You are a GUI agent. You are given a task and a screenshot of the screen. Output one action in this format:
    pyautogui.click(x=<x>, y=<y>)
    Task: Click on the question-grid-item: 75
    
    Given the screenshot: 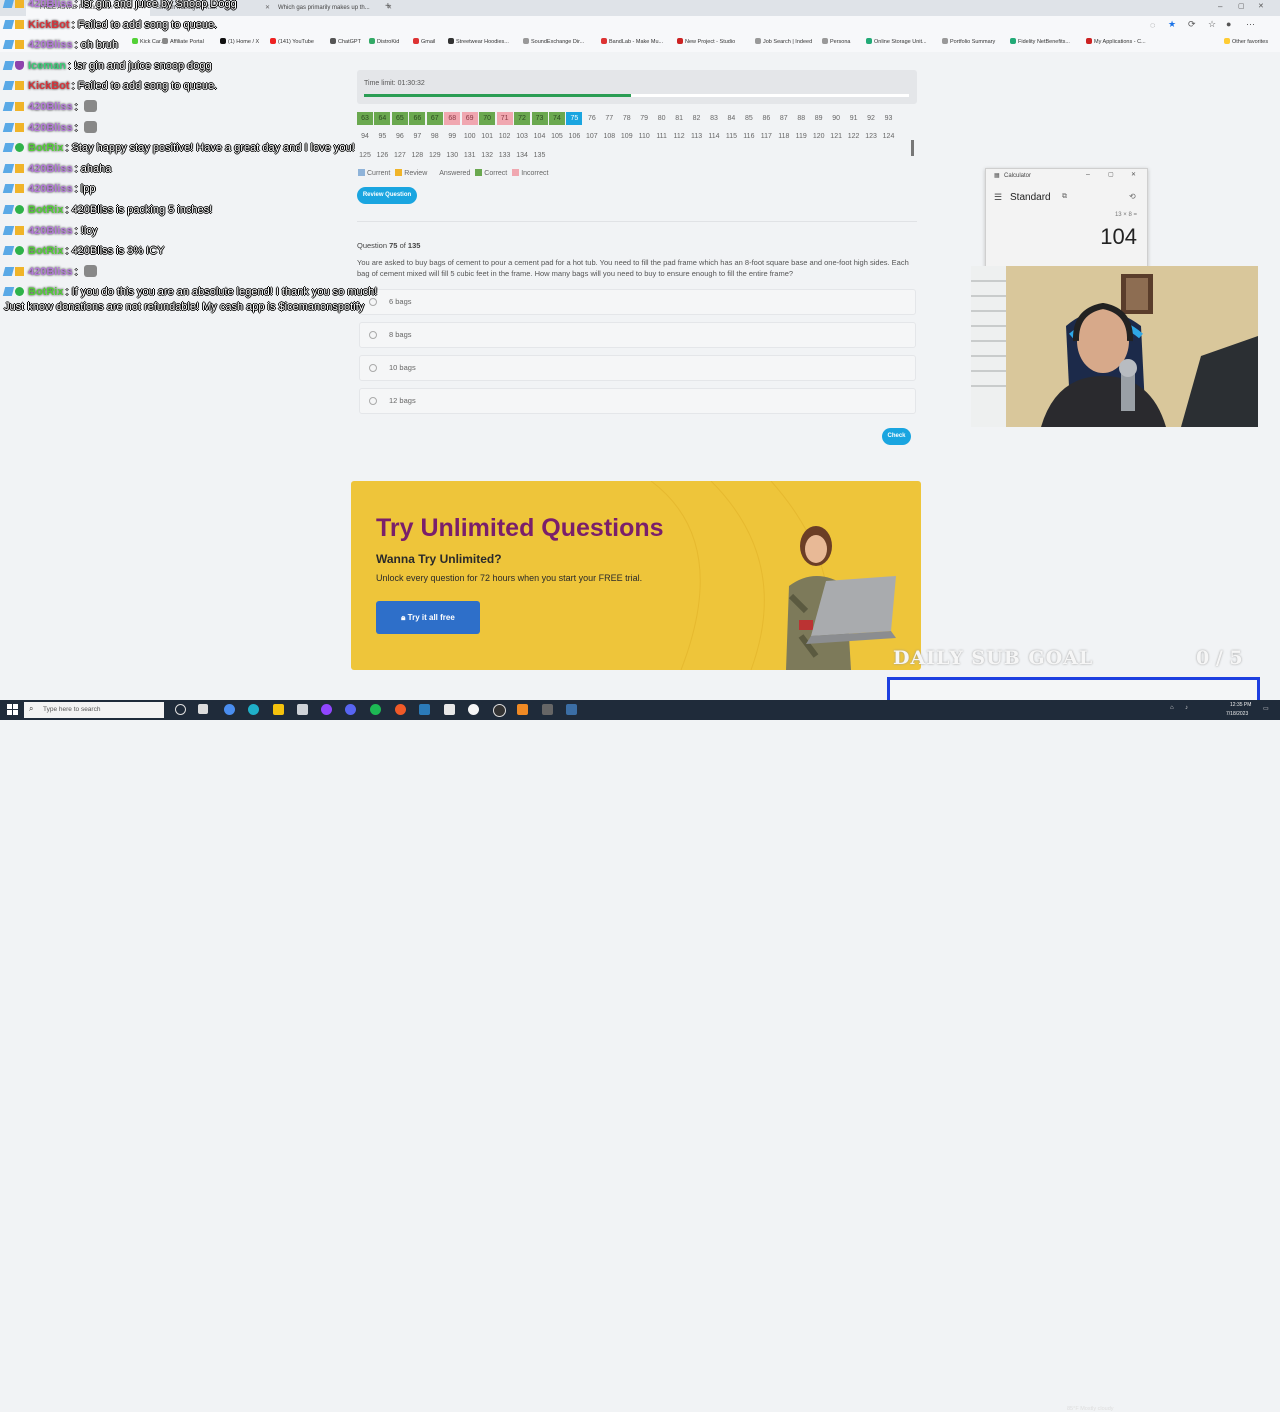 What is the action you would take?
    pyautogui.click(x=574, y=118)
    